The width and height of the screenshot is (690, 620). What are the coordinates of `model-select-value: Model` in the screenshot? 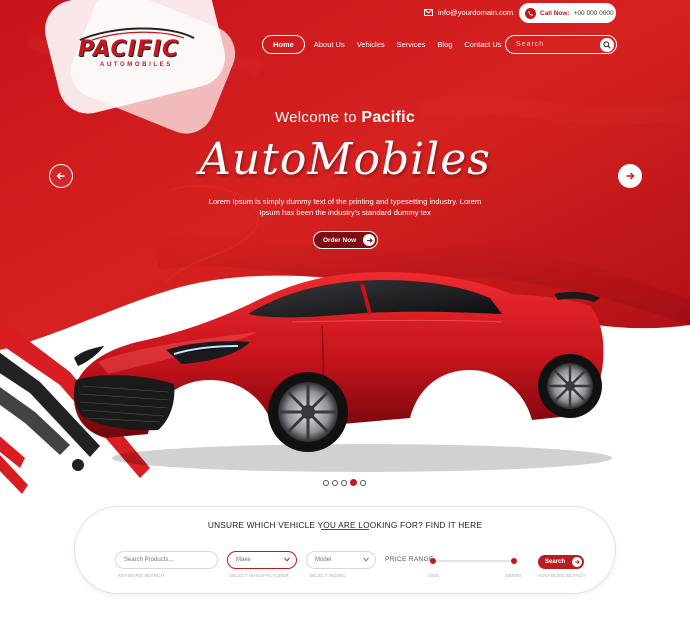 It's located at (323, 560).